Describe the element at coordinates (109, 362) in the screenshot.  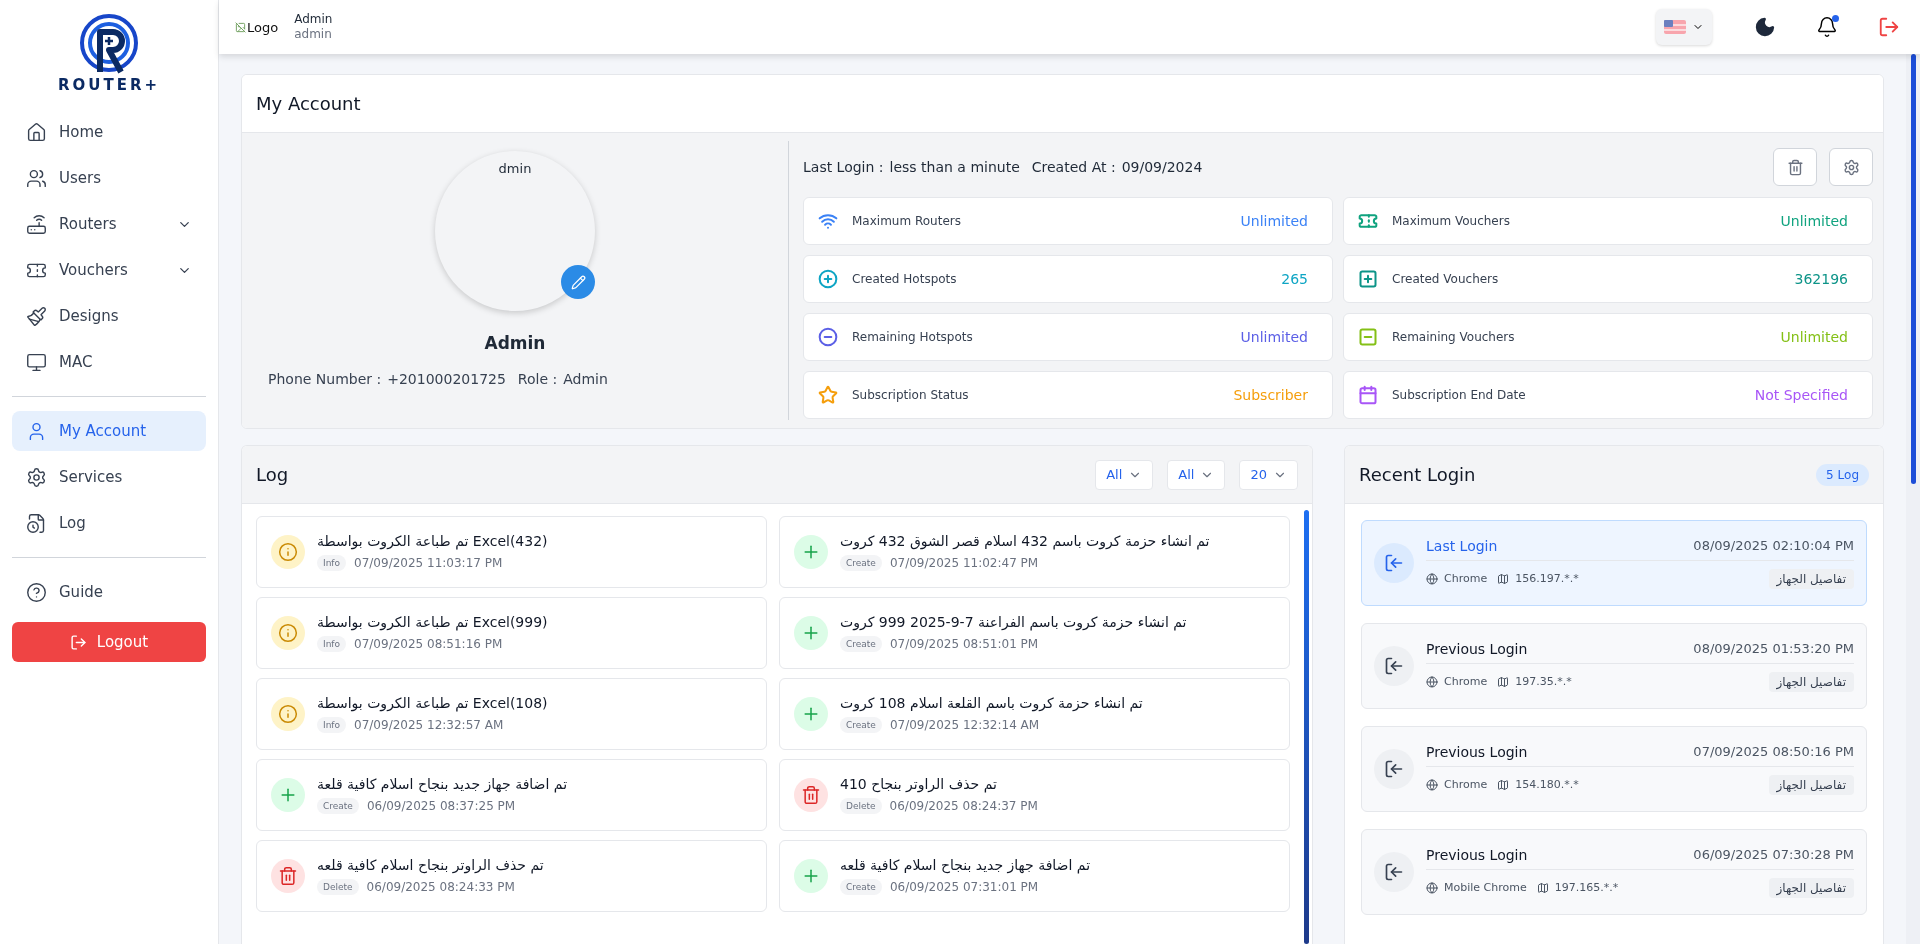
I see `sidebar-item: MAC` at that location.